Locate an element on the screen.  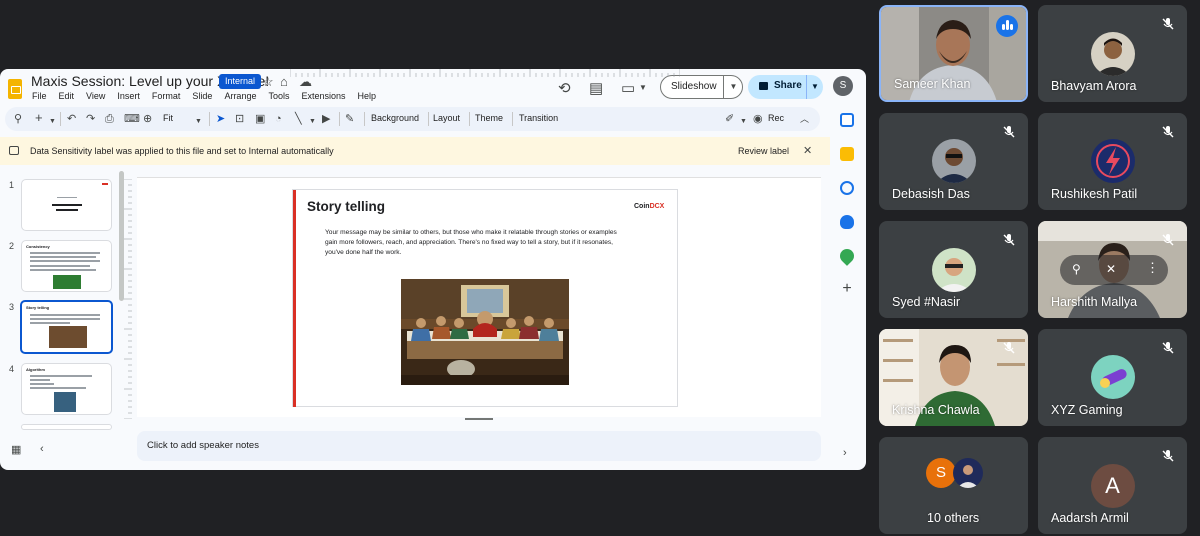
calendar-icon is located at coordinates (847, 120).